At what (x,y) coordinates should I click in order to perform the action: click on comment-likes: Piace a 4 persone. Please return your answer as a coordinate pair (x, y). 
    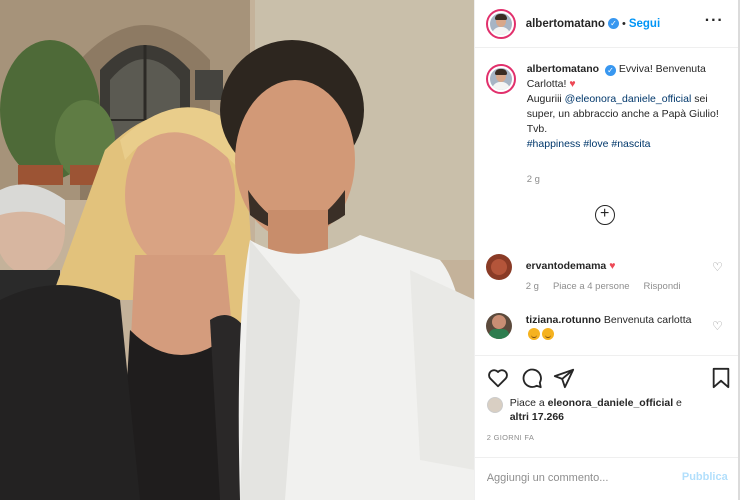
    Looking at the image, I should click on (591, 286).